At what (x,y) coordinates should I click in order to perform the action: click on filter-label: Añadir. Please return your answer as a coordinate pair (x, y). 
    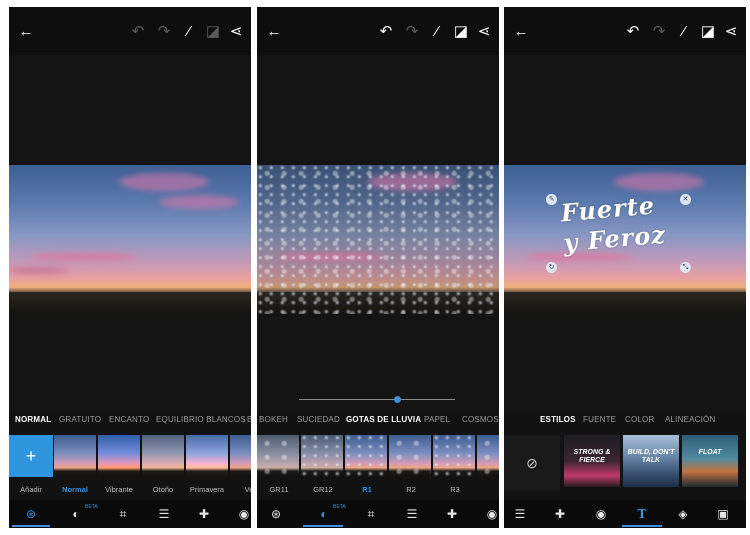
    Looking at the image, I should click on (31, 489).